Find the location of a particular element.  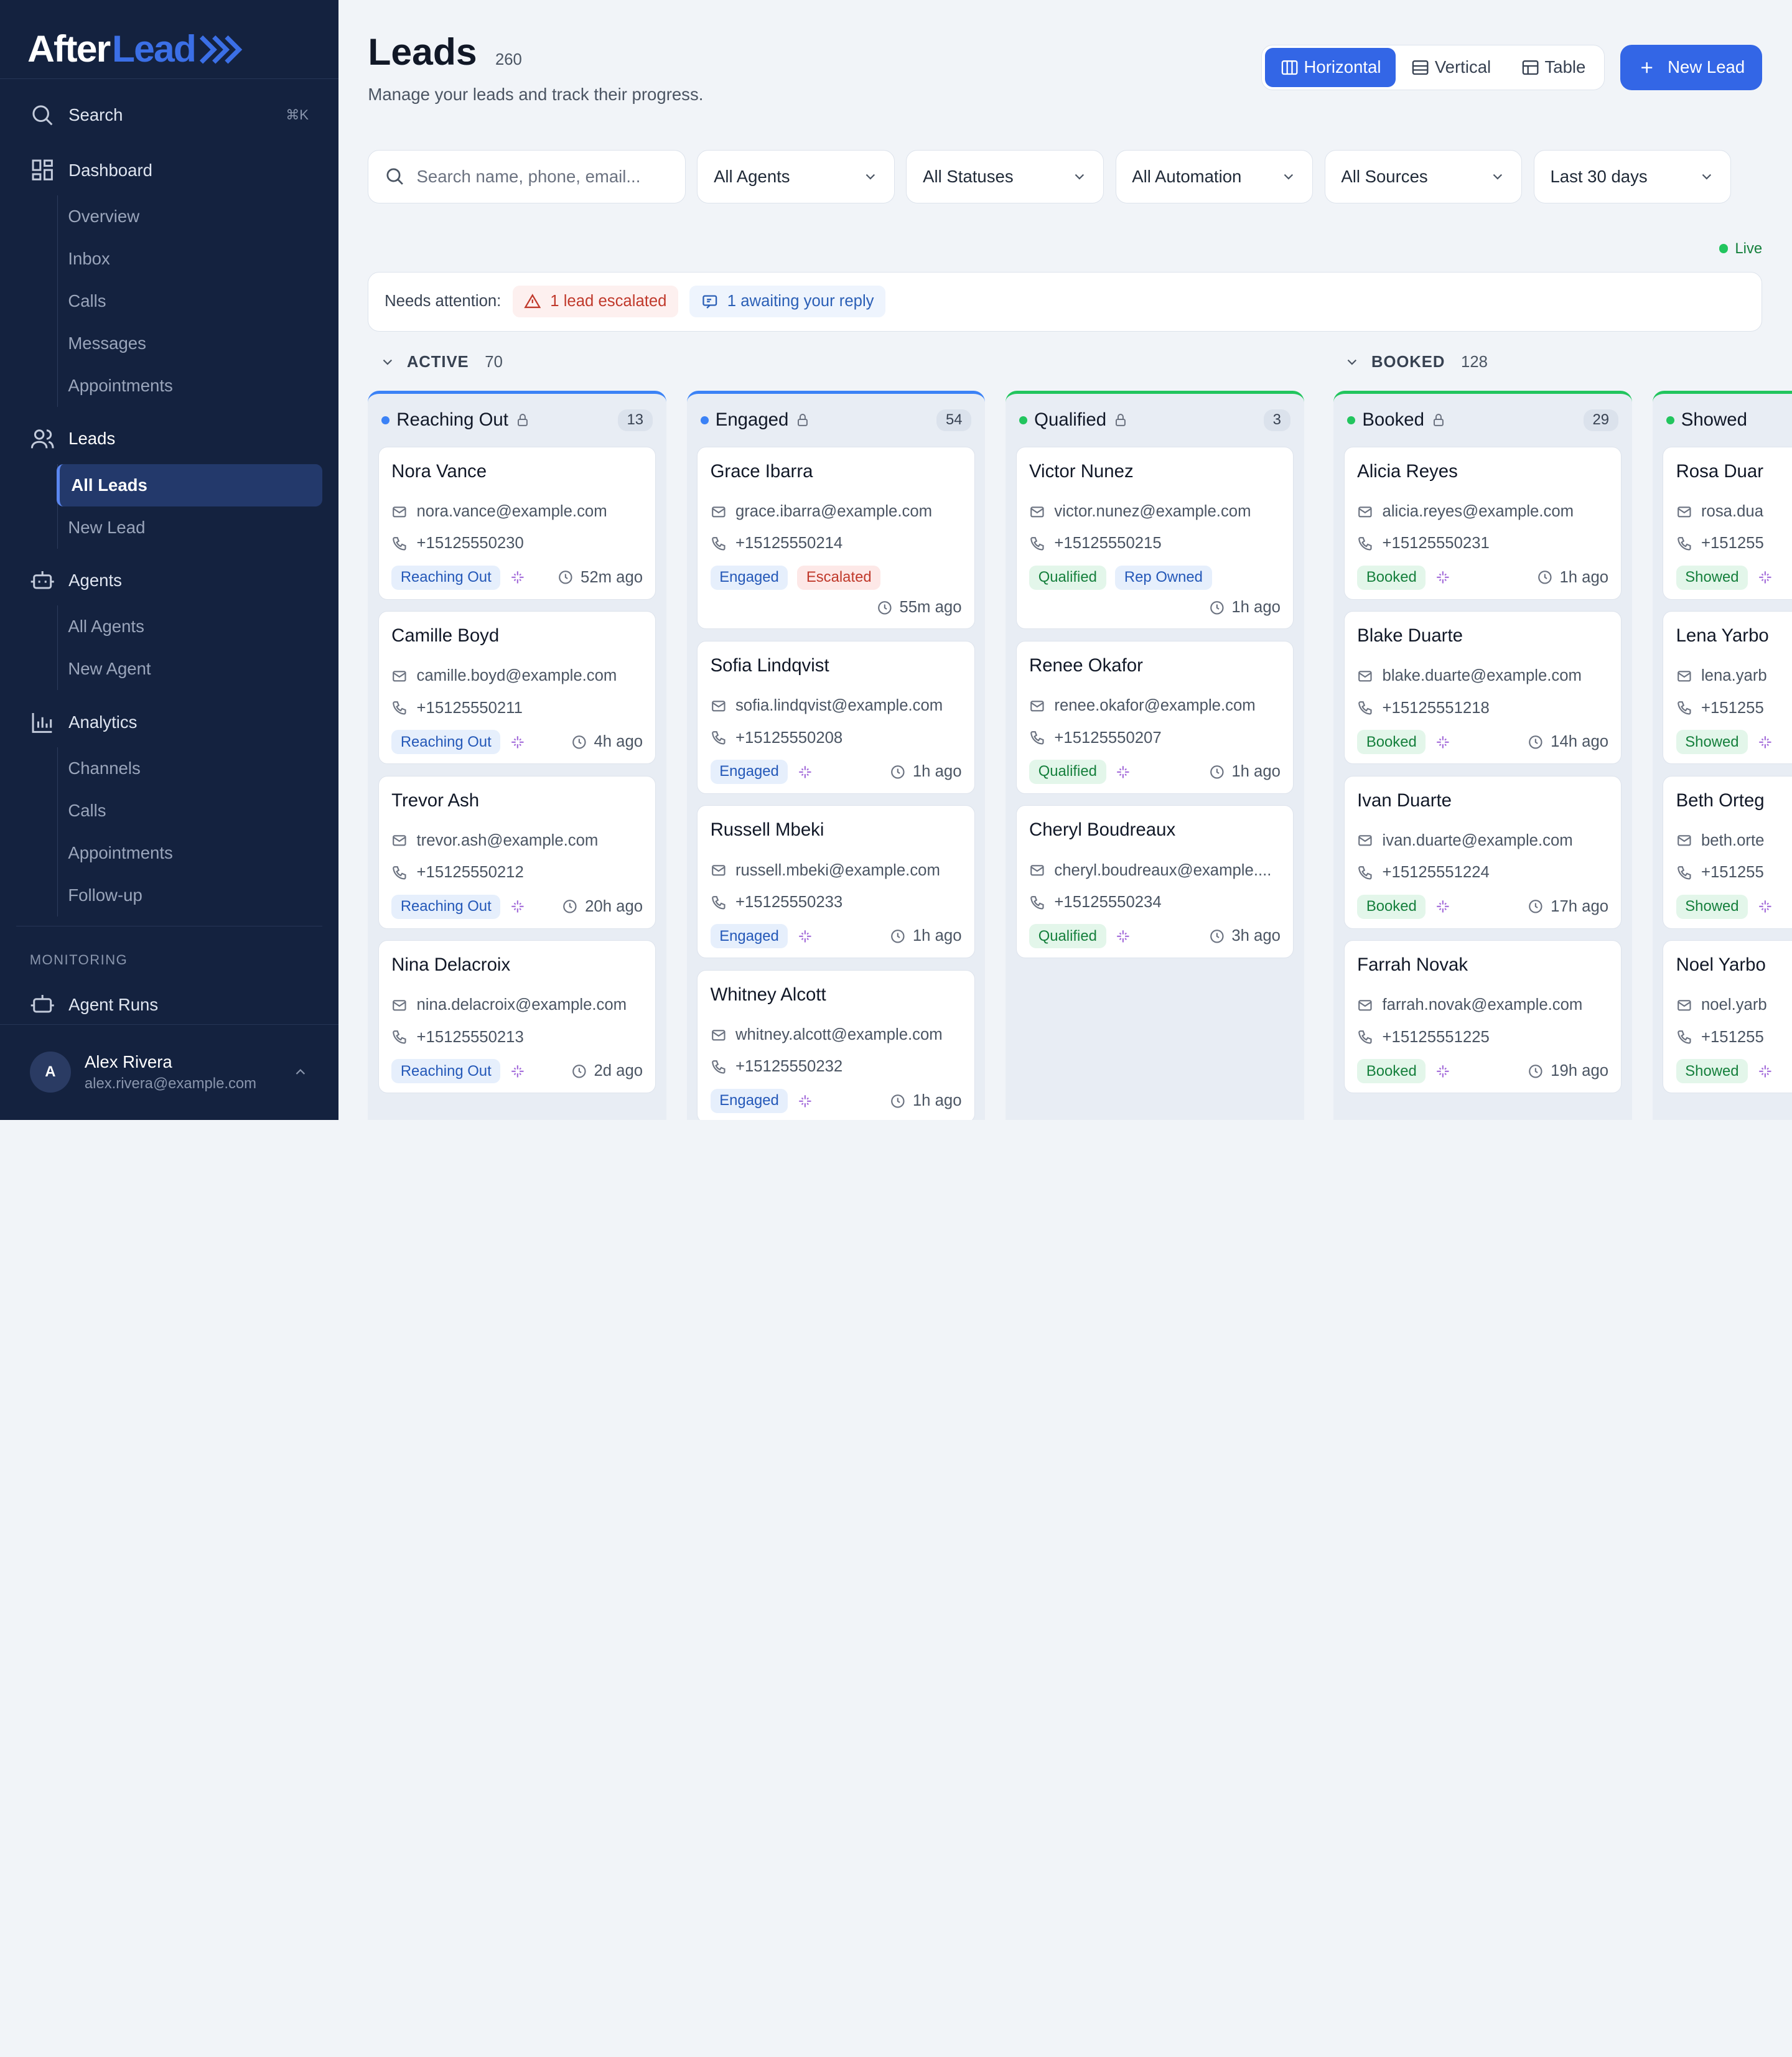

lead-name: Whitney Alcott is located at coordinates (768, 994).